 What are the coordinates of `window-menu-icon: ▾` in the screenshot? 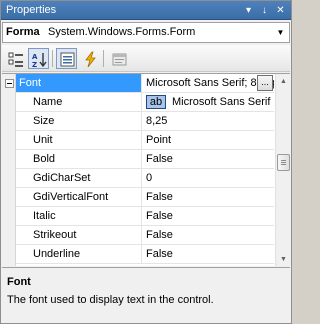 It's located at (248, 10).